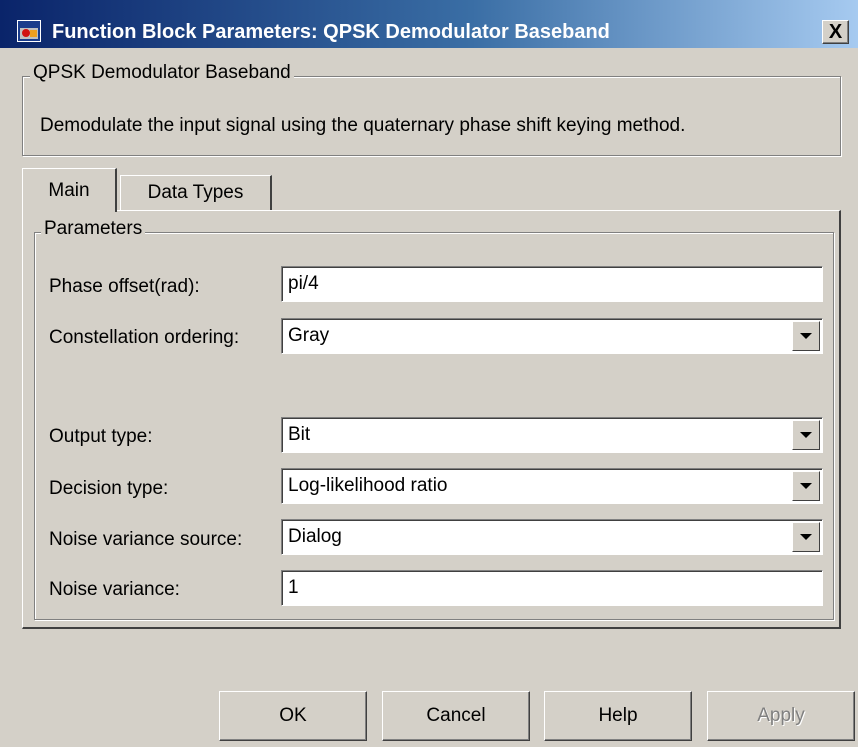 The image size is (858, 747). What do you see at coordinates (29, 31) in the screenshot?
I see `simulink-block-icon` at bounding box center [29, 31].